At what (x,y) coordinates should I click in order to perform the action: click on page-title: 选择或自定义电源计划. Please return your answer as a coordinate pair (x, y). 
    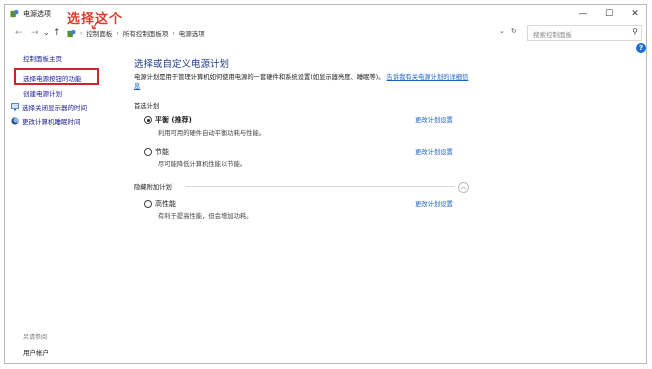
    Looking at the image, I should click on (182, 64).